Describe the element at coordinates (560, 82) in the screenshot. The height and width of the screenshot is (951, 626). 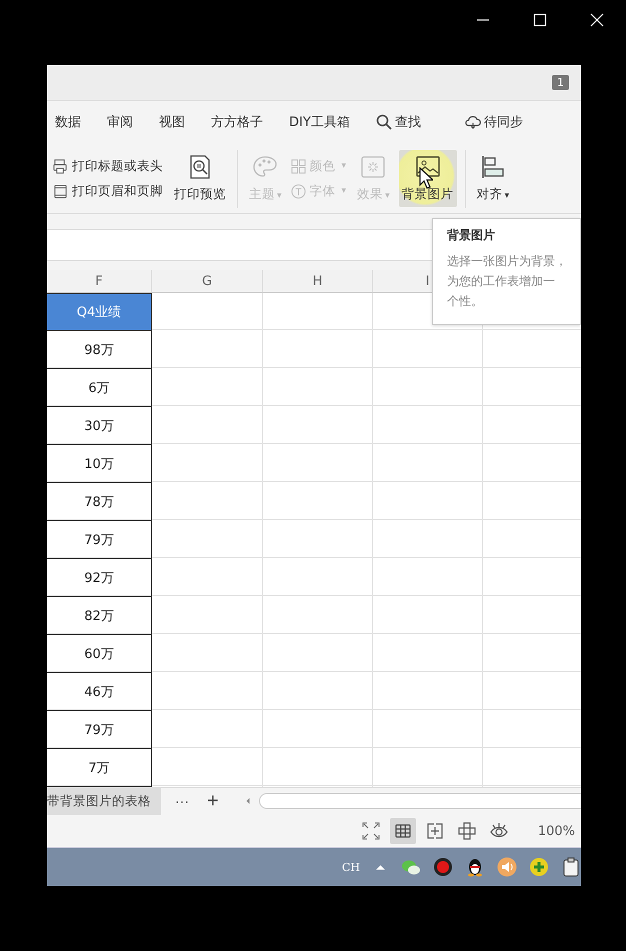
I see `page-badge: 1` at that location.